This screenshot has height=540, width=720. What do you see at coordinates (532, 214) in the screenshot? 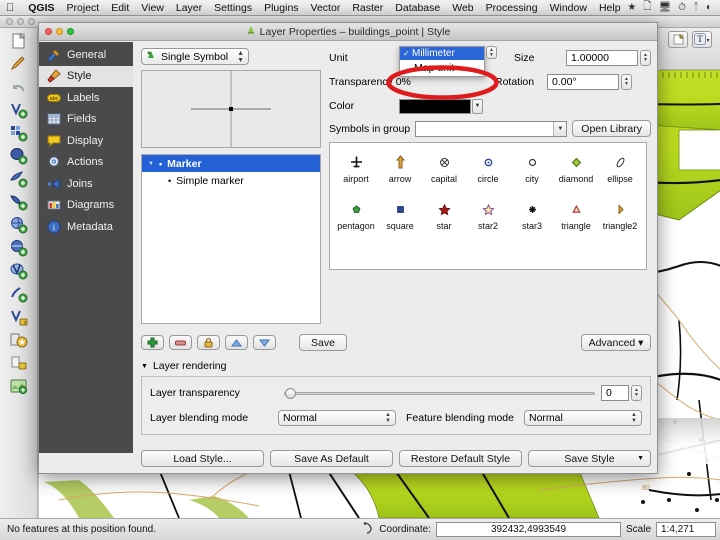
I see `gallery-item-star3: star3` at bounding box center [532, 214].